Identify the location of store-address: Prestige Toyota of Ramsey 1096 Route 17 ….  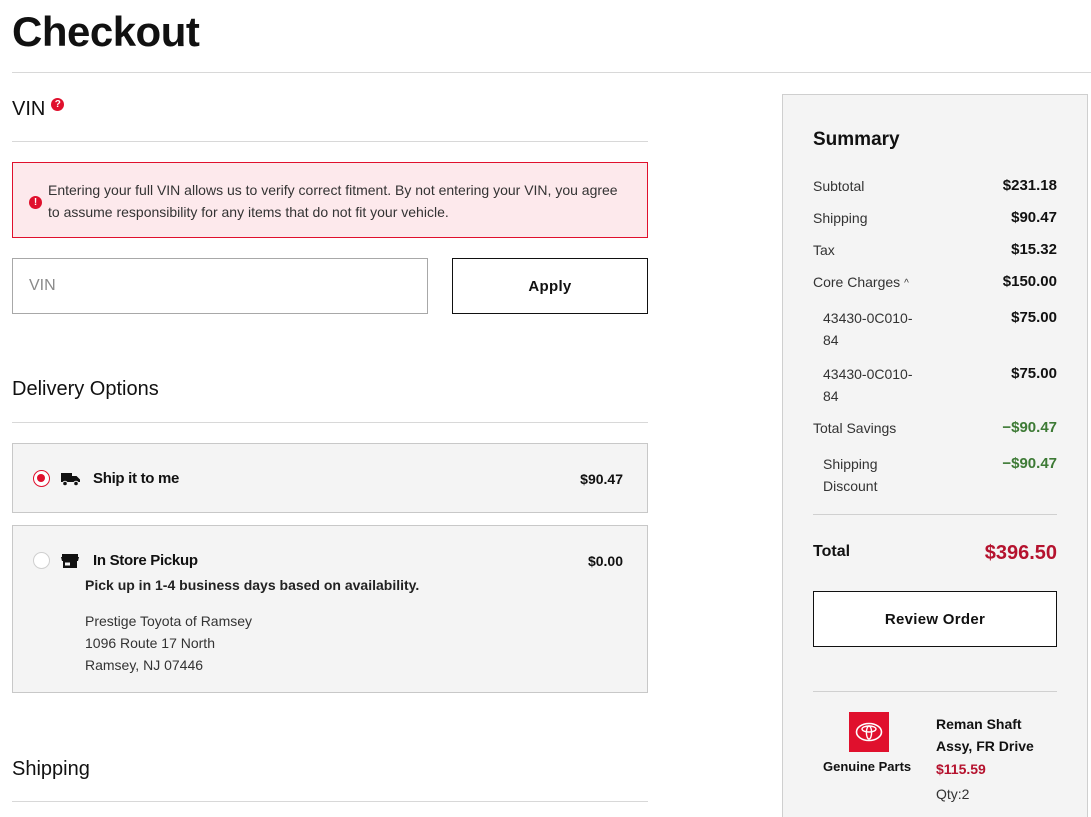
(168, 643).